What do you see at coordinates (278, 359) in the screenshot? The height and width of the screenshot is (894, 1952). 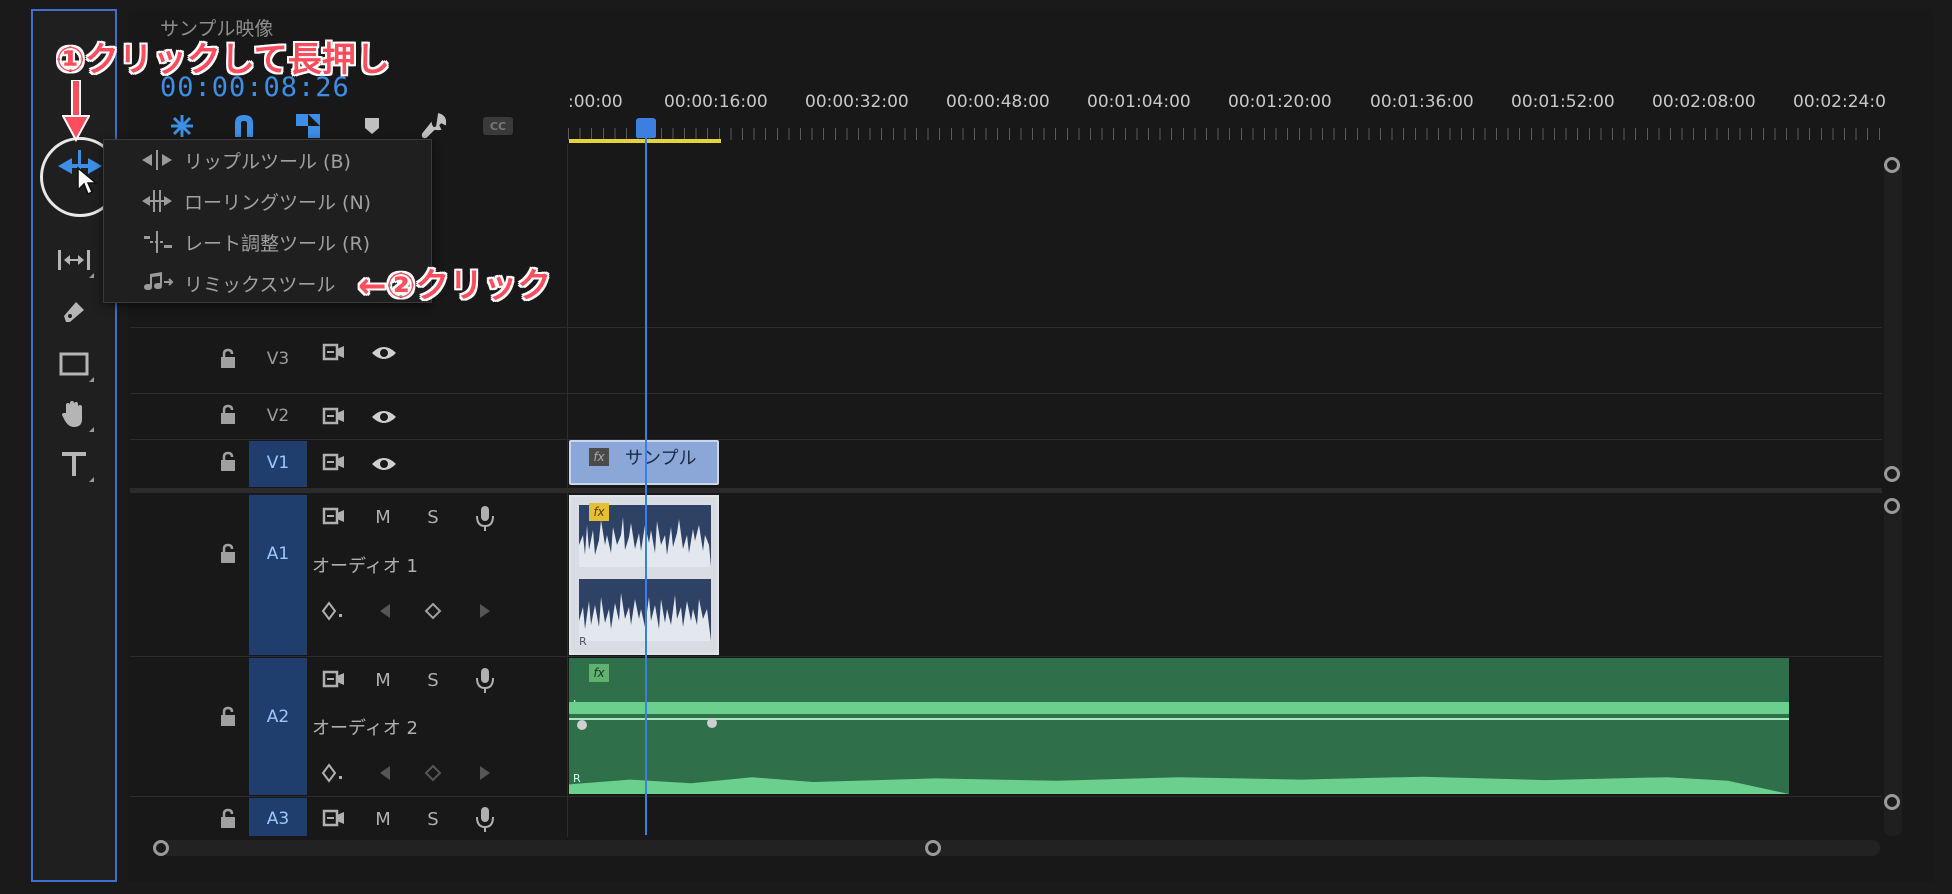 I see `track-label-v3: V3` at bounding box center [278, 359].